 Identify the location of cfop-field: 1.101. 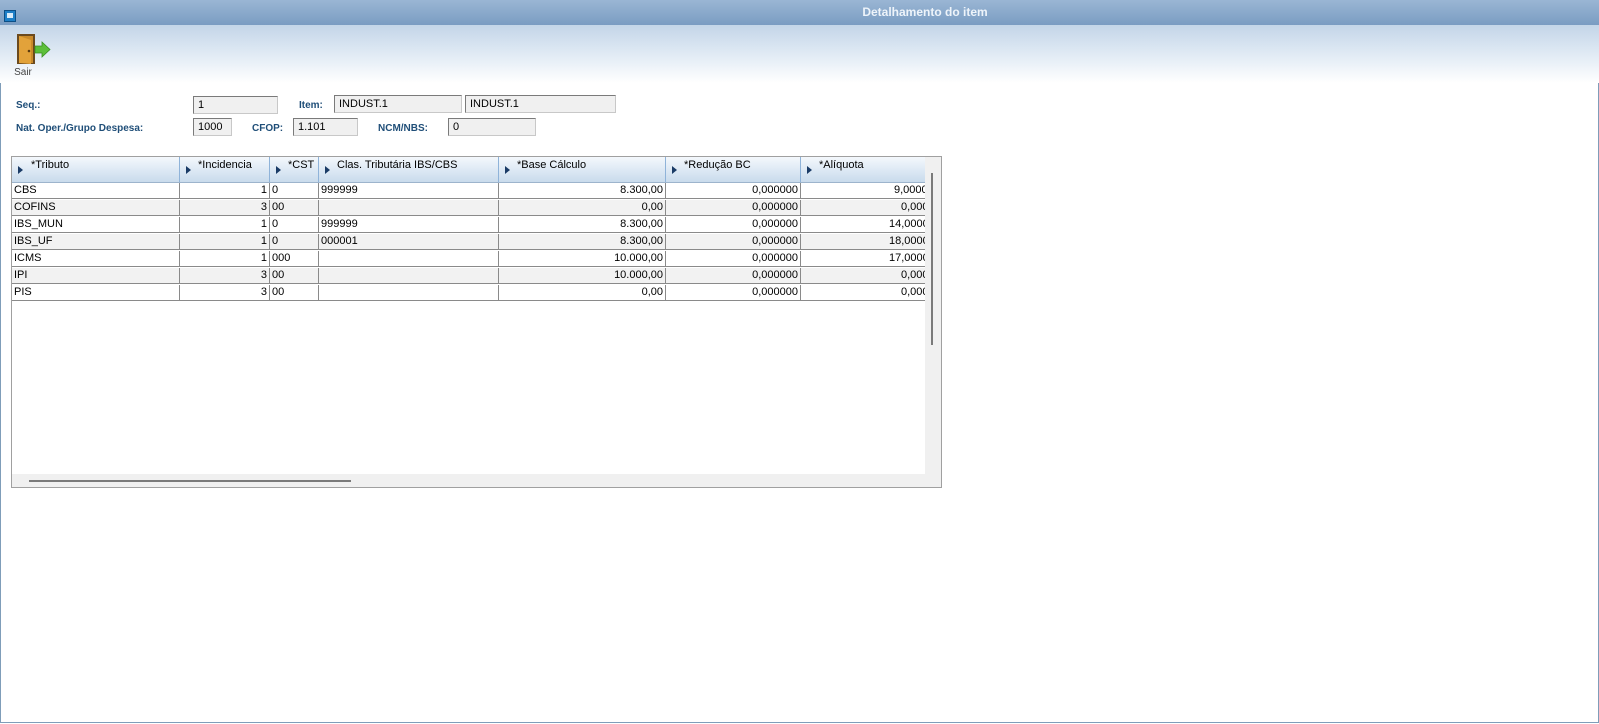
(325, 127).